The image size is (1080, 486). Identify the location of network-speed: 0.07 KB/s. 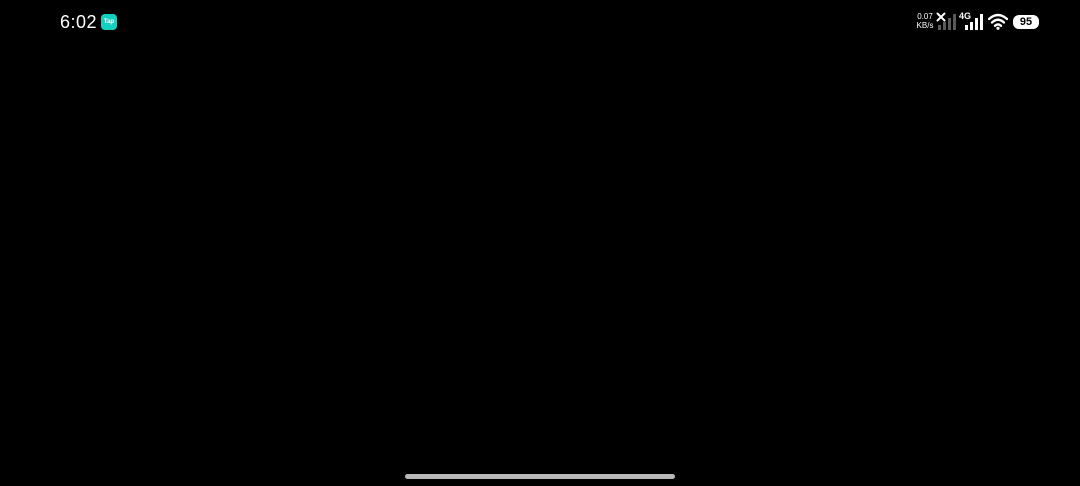
(925, 21).